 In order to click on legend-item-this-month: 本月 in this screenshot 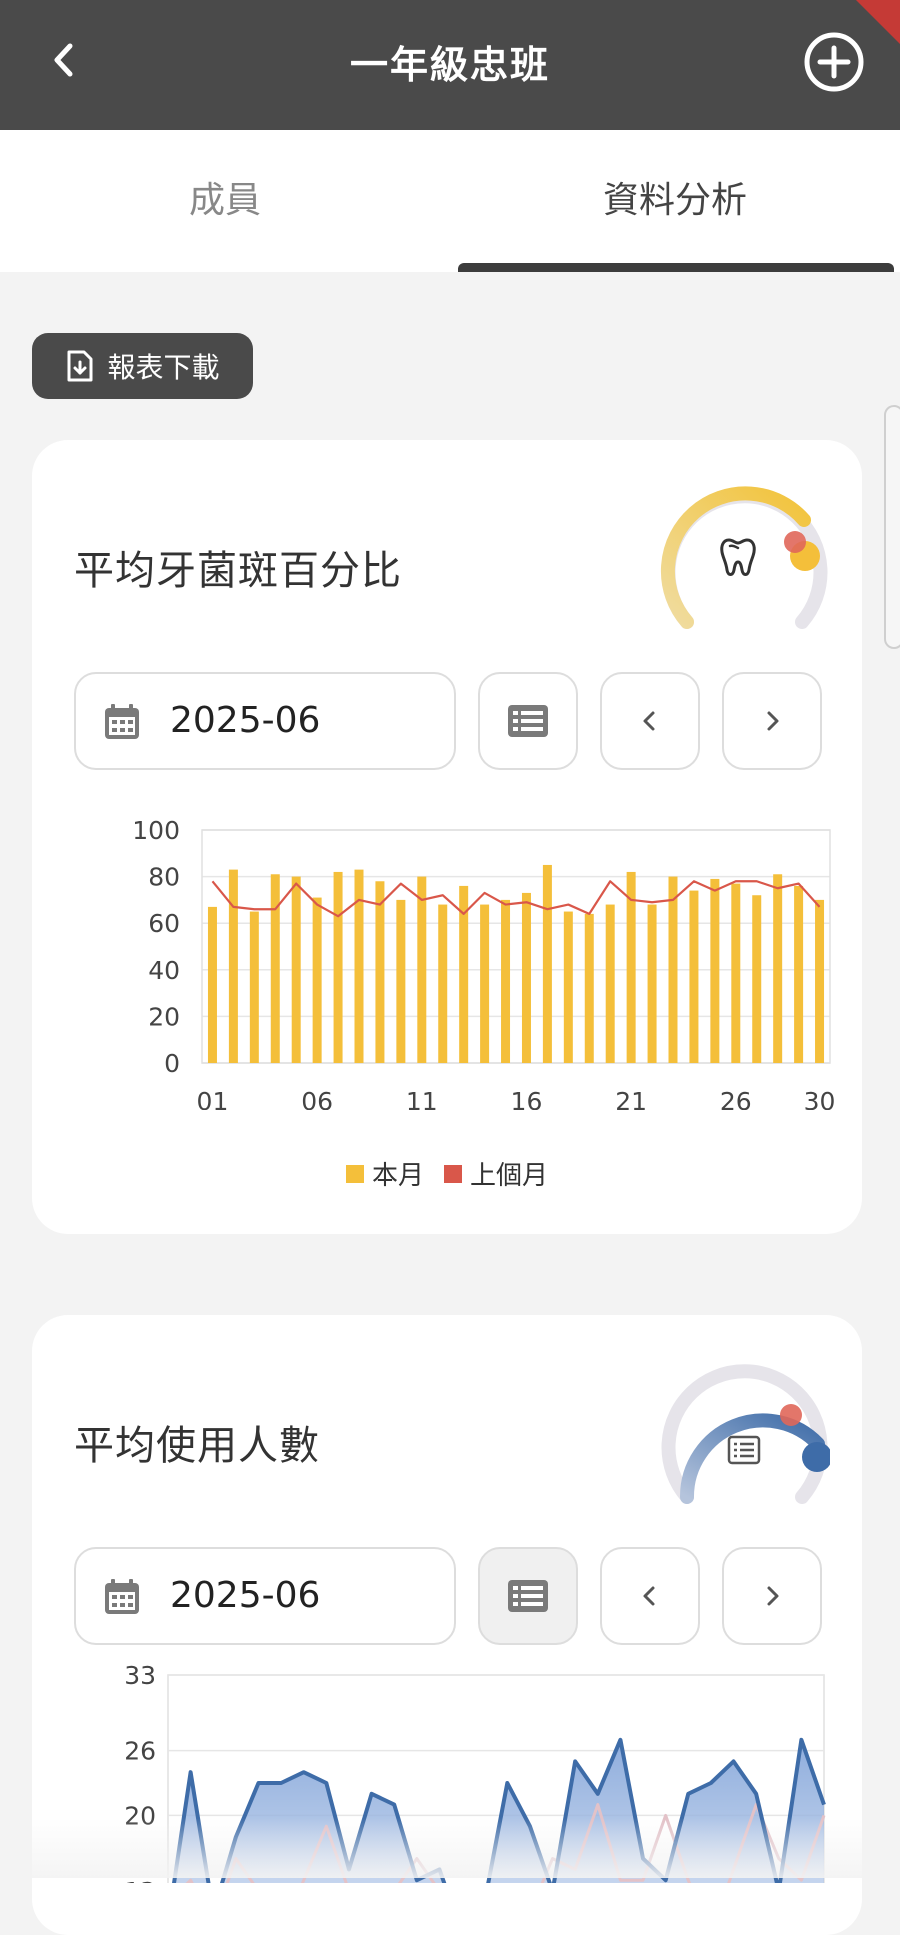, I will do `click(384, 1173)`.